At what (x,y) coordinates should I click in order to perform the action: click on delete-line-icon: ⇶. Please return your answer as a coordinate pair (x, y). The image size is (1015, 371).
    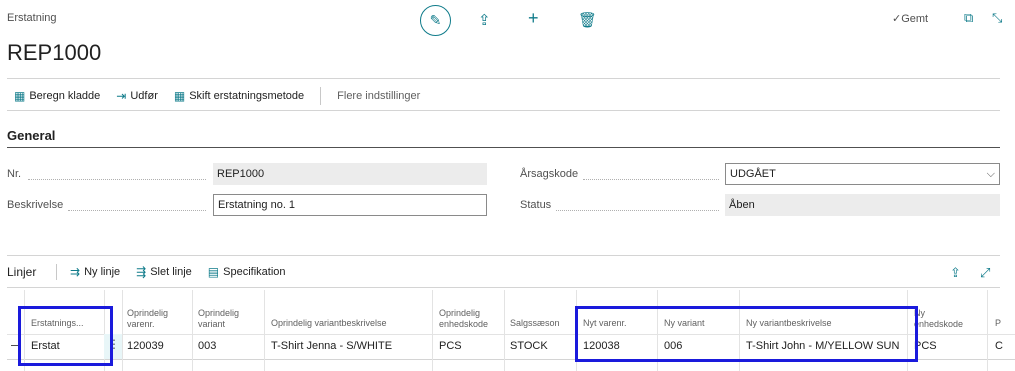
    Looking at the image, I should click on (141, 272).